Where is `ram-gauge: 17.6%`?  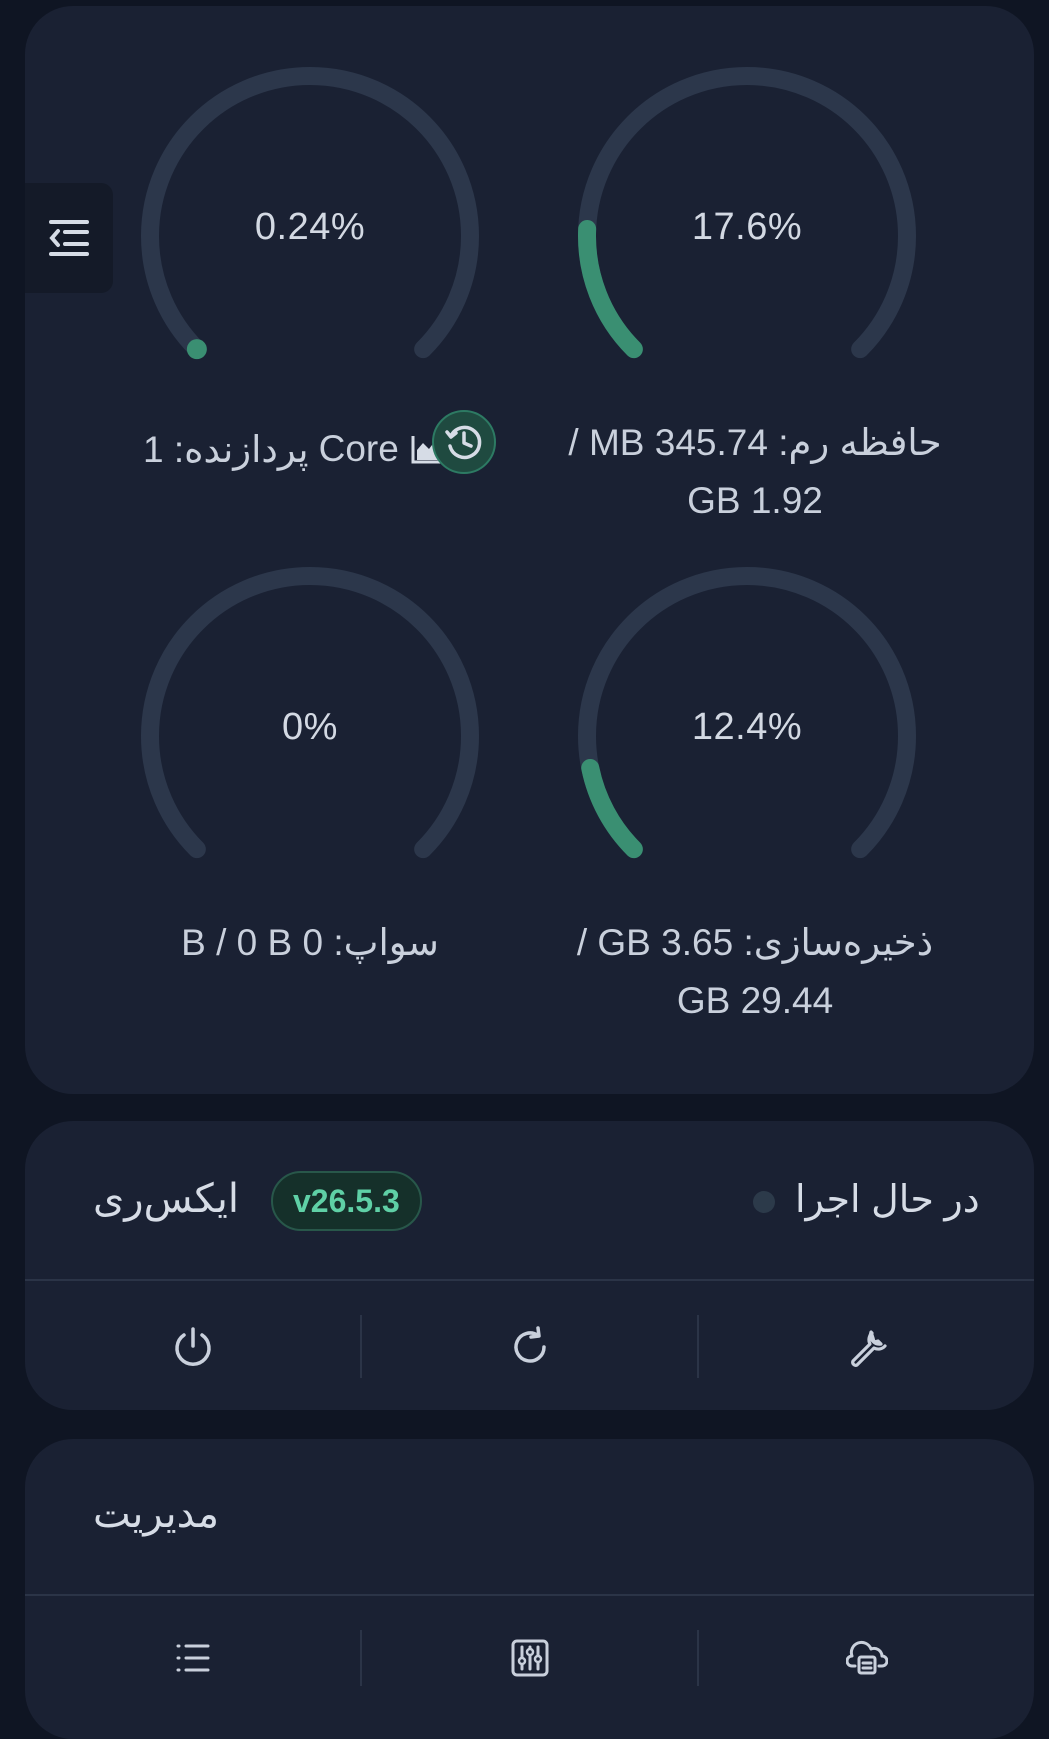 ram-gauge: 17.6% is located at coordinates (747, 236).